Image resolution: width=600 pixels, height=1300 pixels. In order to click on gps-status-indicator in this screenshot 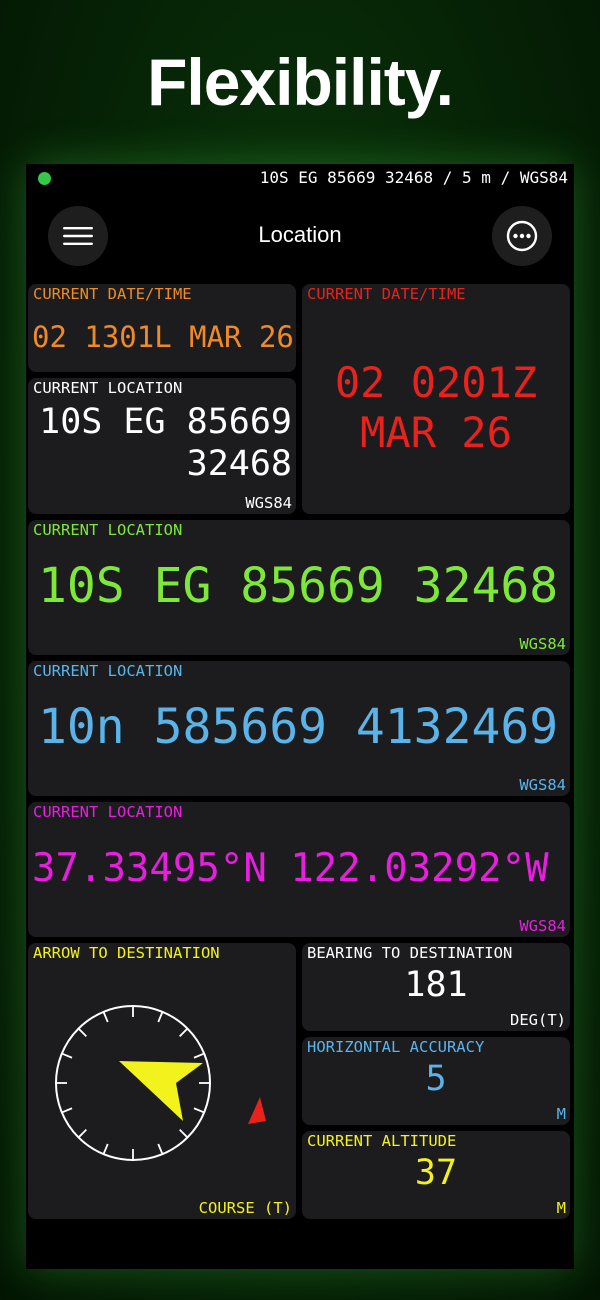, I will do `click(44, 178)`.